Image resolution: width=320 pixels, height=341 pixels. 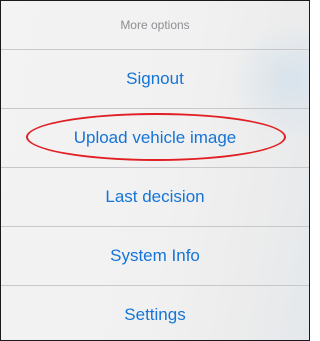 I want to click on system-info-label: System Info, so click(x=155, y=255).